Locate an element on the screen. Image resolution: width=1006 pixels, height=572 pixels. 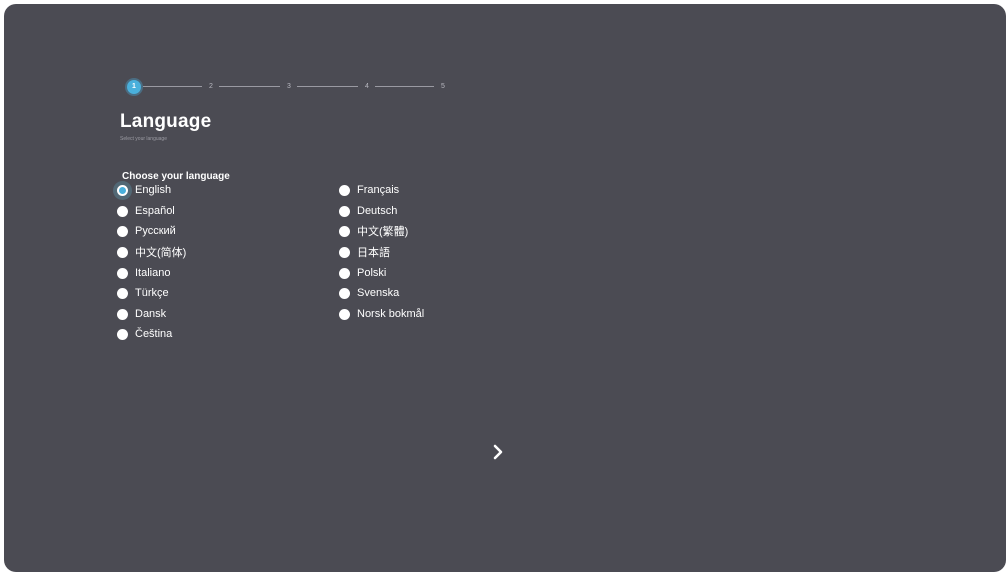
language-option-deutsch: Deutsch is located at coordinates (368, 211).